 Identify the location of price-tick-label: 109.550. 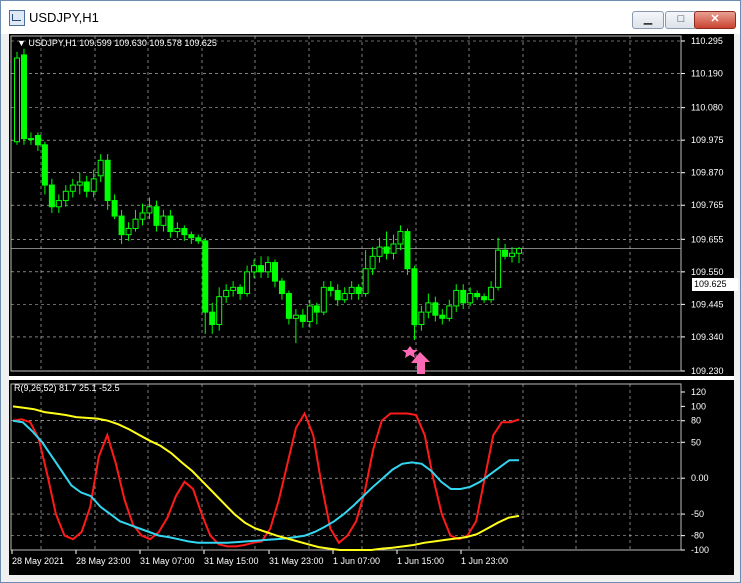
(707, 272).